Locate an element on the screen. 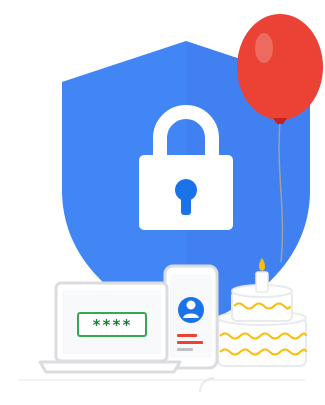  password-mask-text: **** is located at coordinates (112, 325).